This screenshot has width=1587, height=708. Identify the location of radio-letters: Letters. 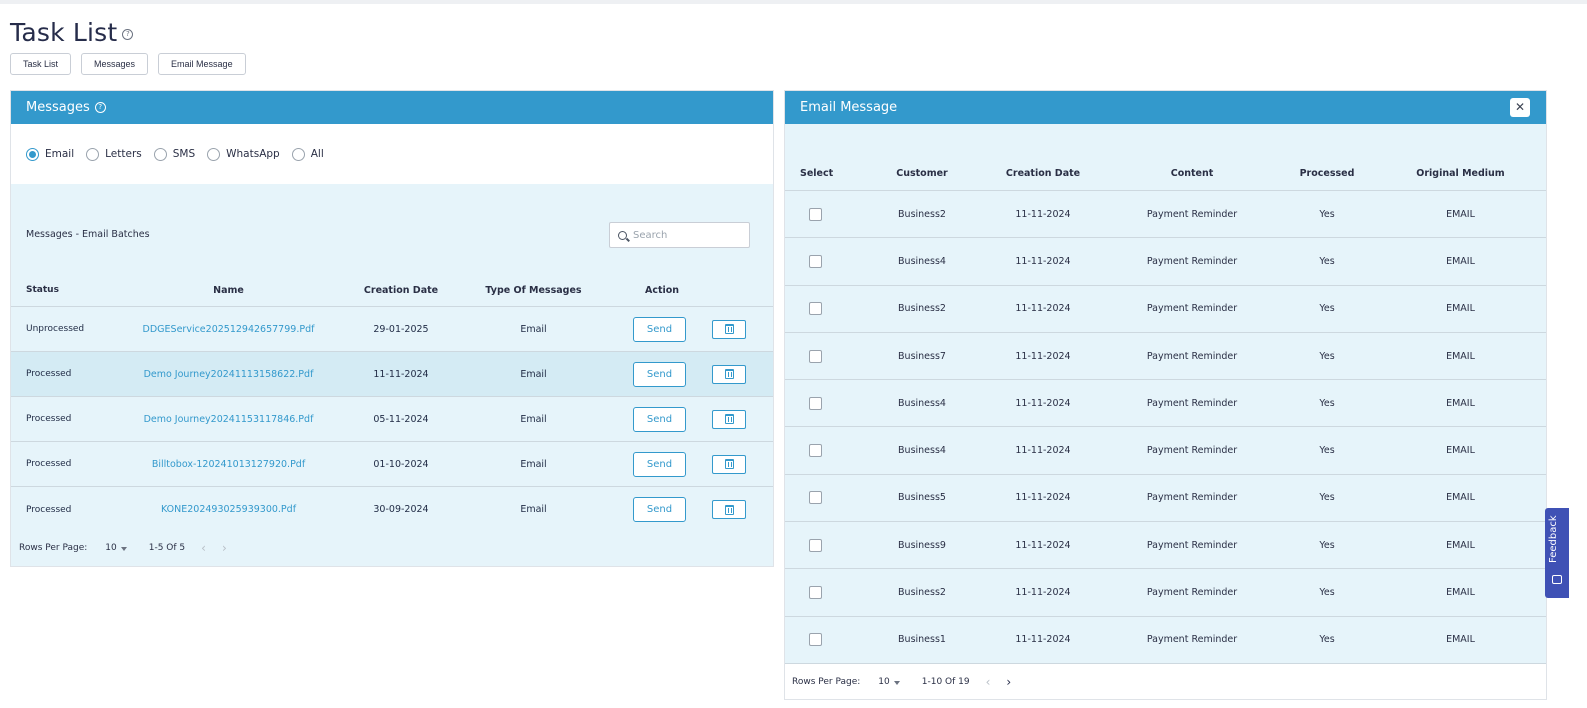
(114, 154).